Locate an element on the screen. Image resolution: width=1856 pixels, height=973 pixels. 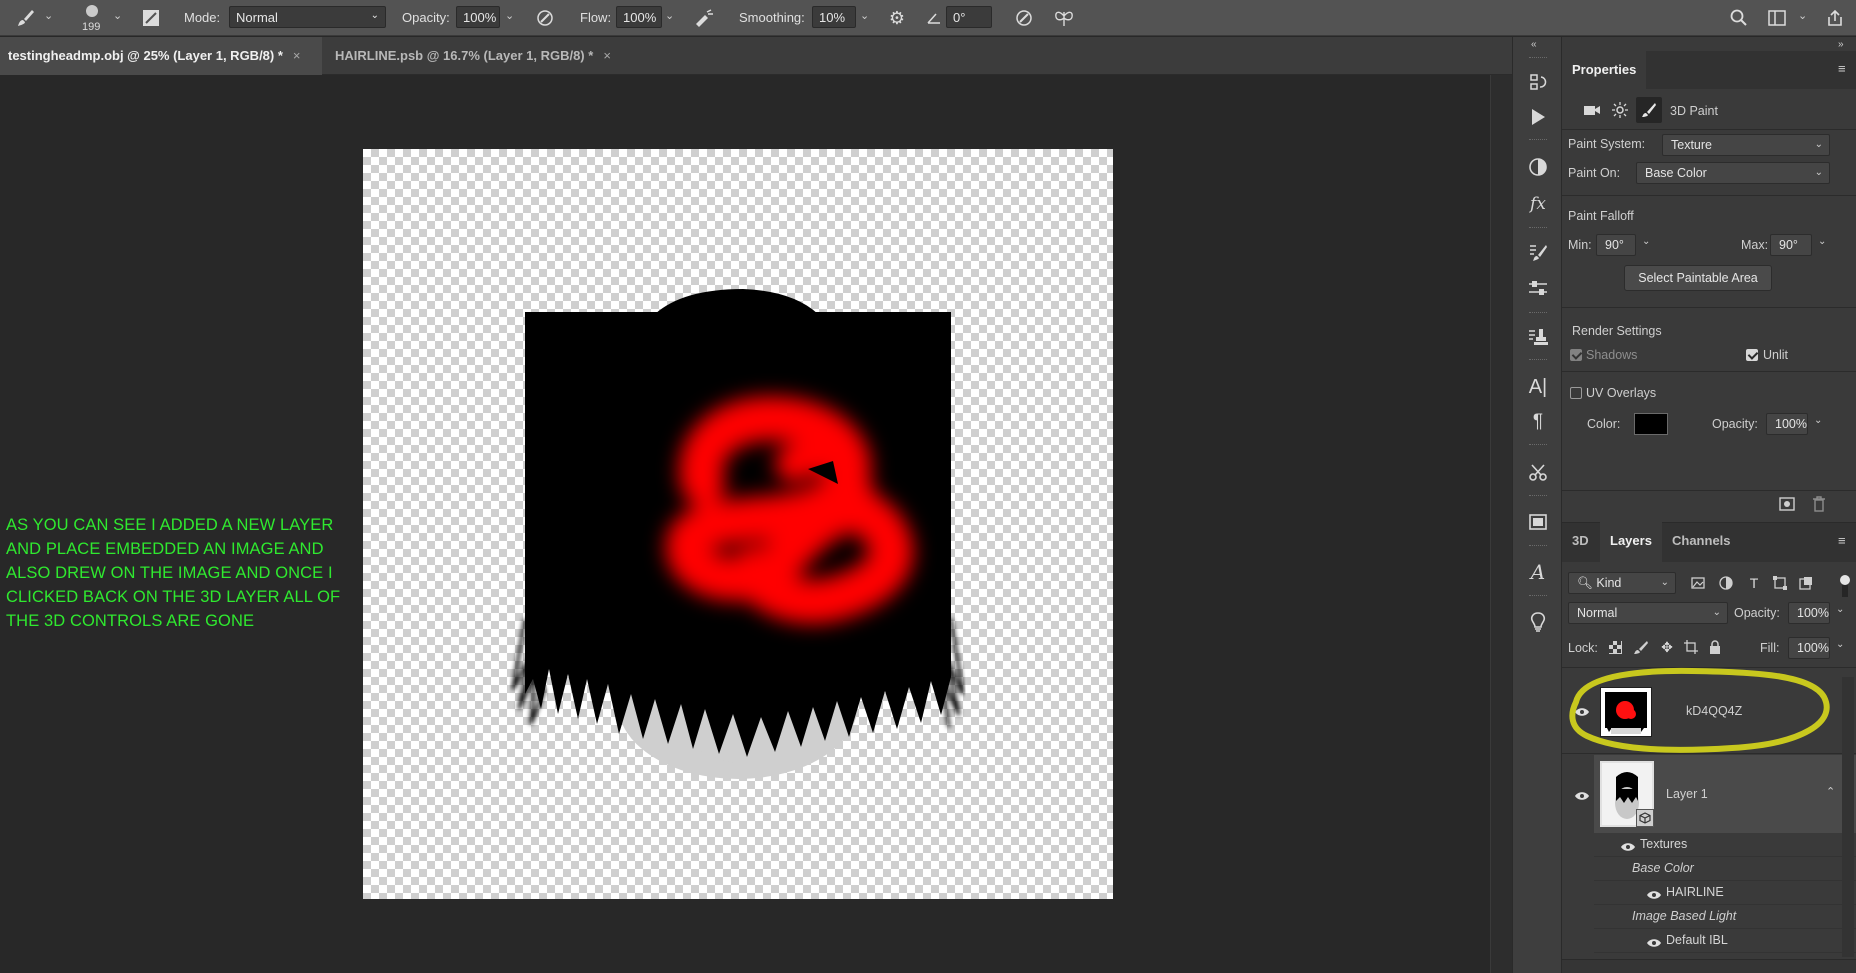
tab-channels: Channels is located at coordinates (1701, 542).